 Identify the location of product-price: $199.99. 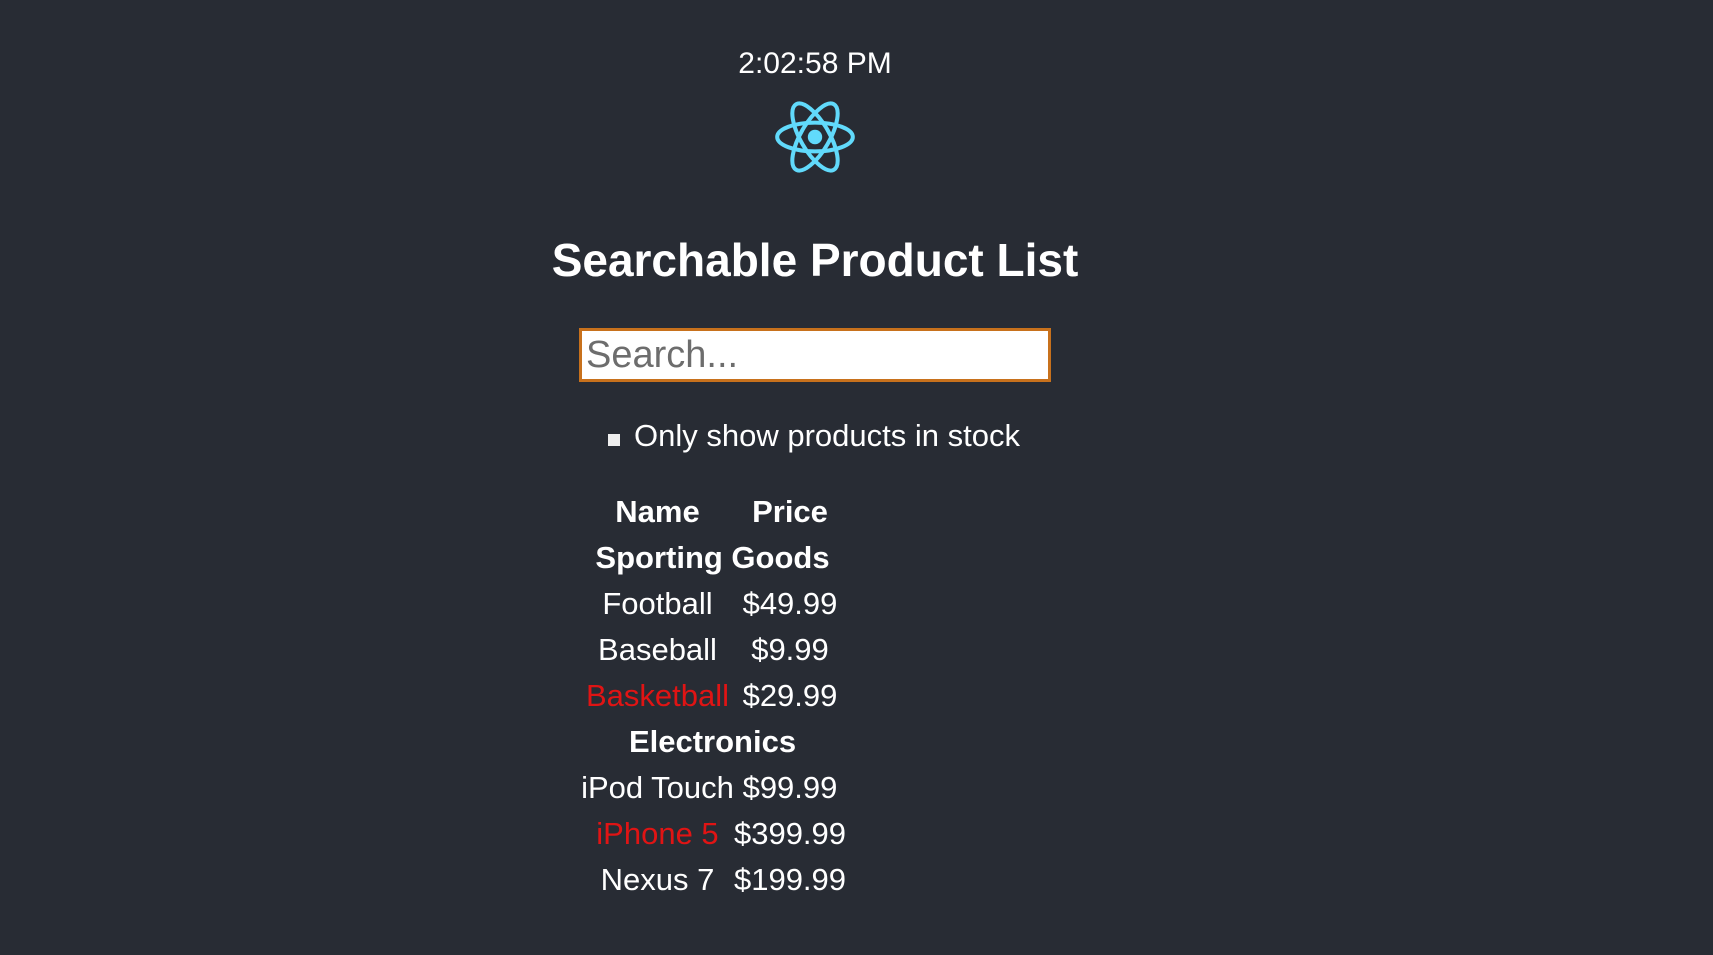
(790, 879).